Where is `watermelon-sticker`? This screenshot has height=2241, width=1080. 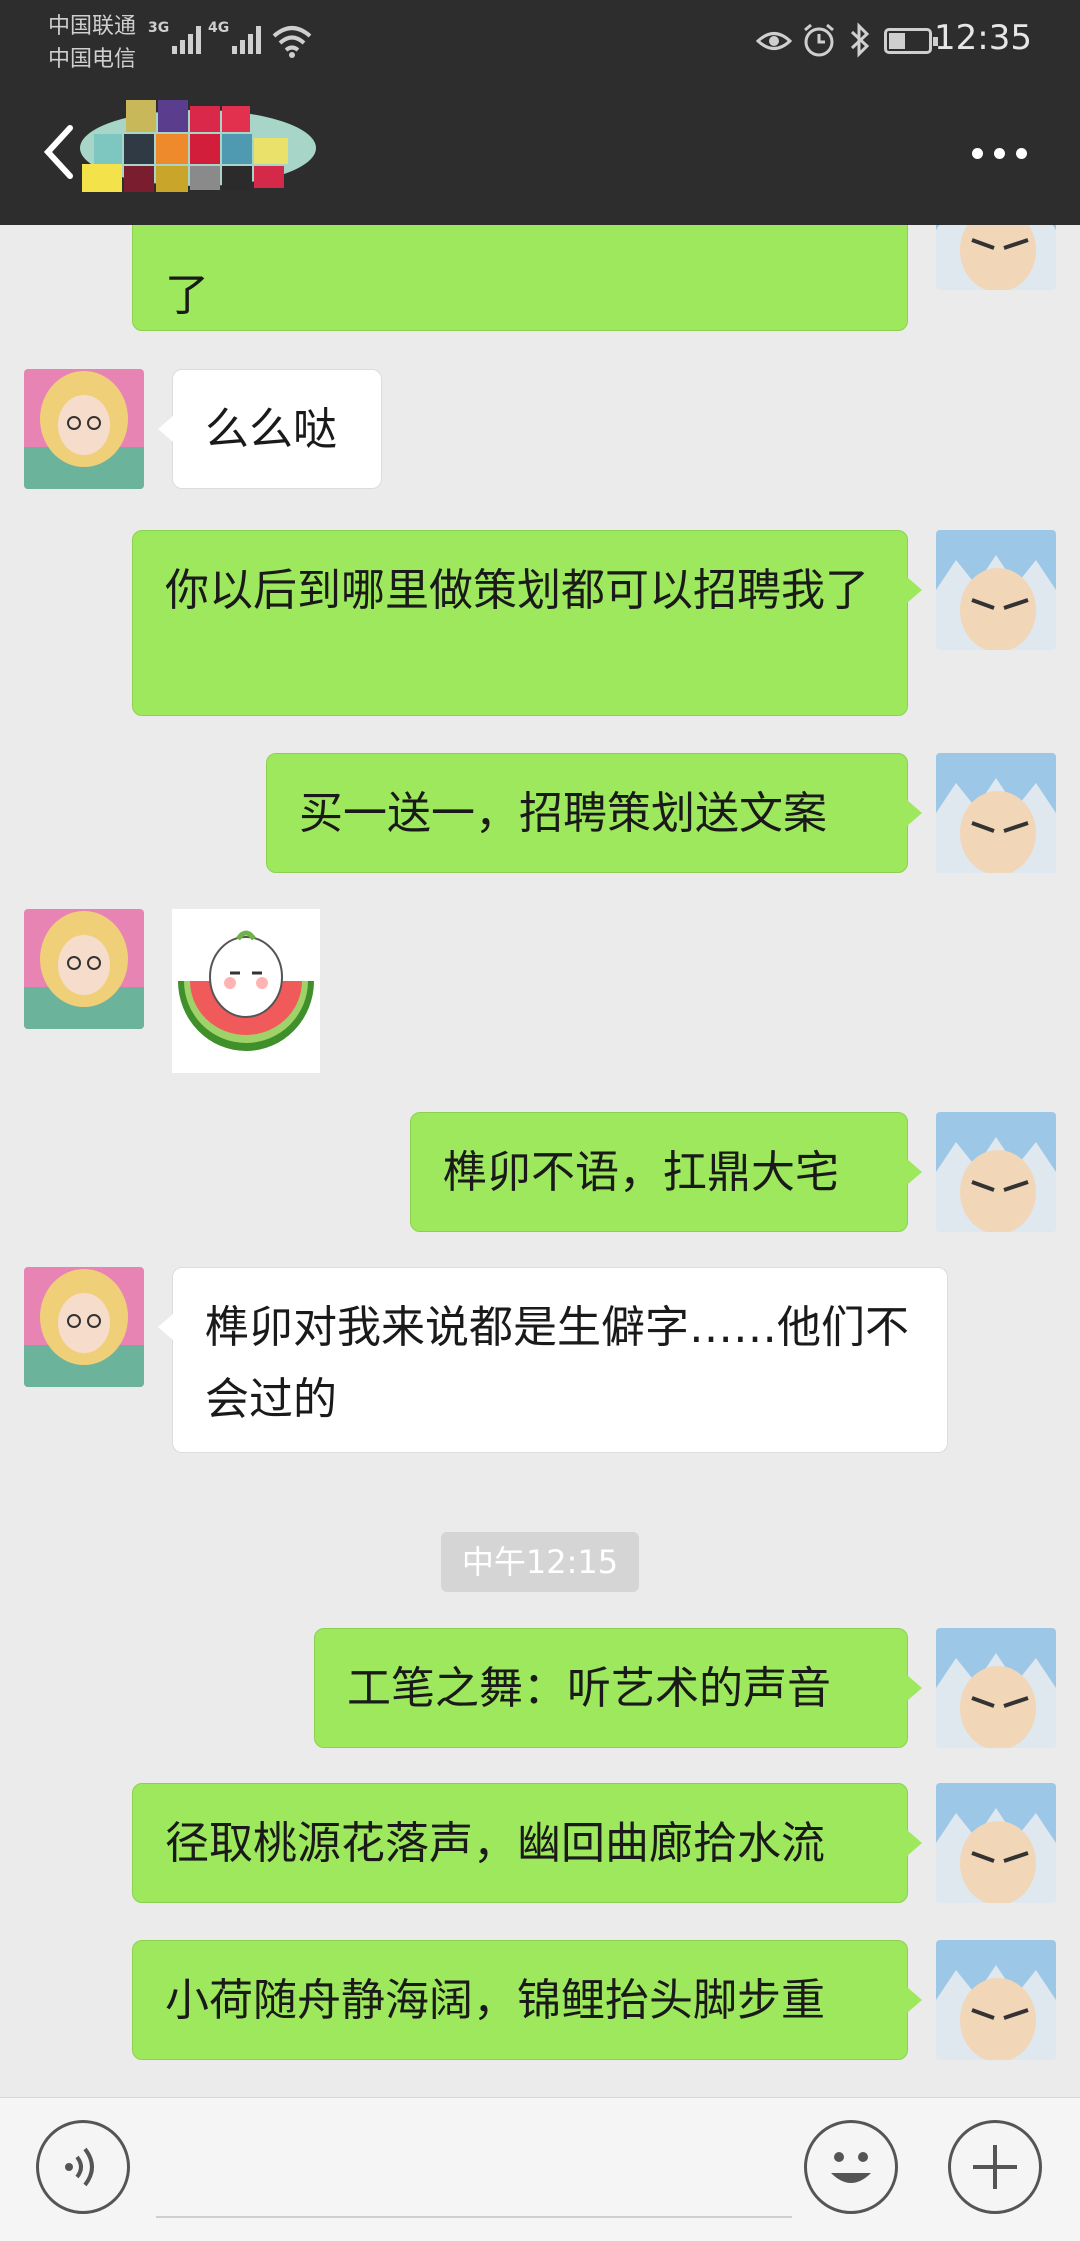
watermelon-sticker is located at coordinates (246, 991).